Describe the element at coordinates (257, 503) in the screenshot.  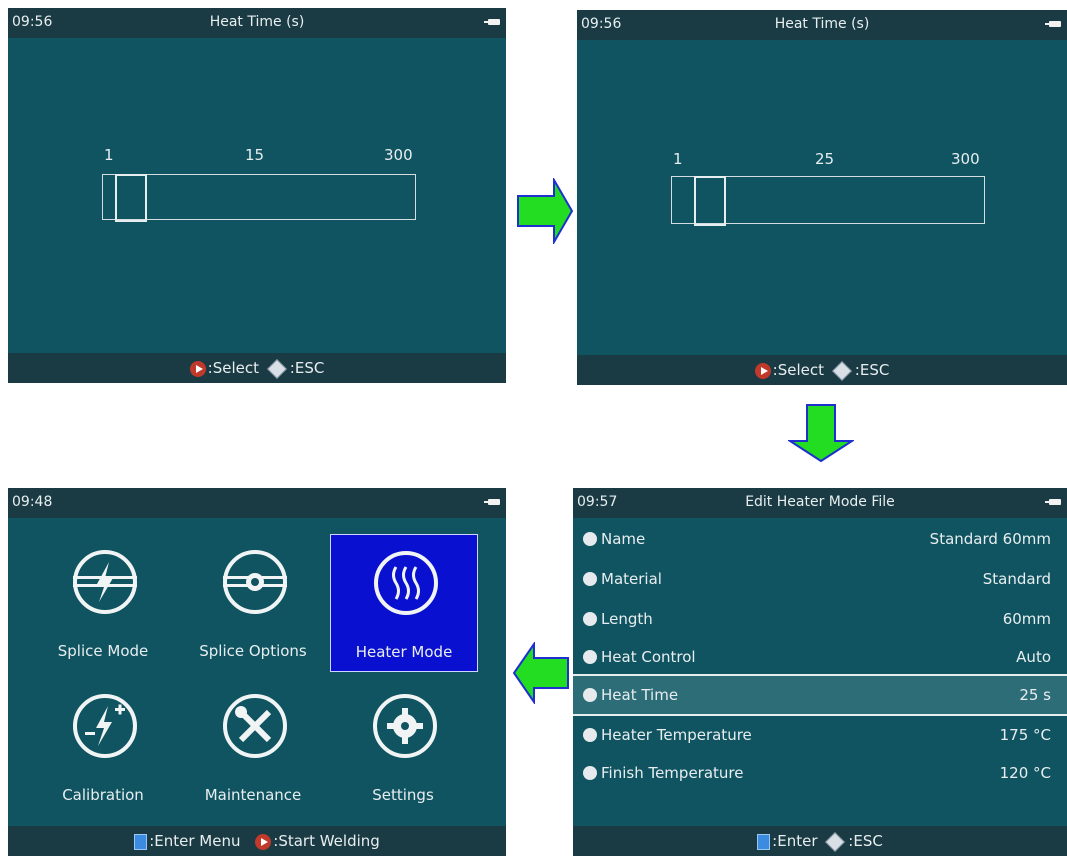
I see `top-bar: 09:48` at that location.